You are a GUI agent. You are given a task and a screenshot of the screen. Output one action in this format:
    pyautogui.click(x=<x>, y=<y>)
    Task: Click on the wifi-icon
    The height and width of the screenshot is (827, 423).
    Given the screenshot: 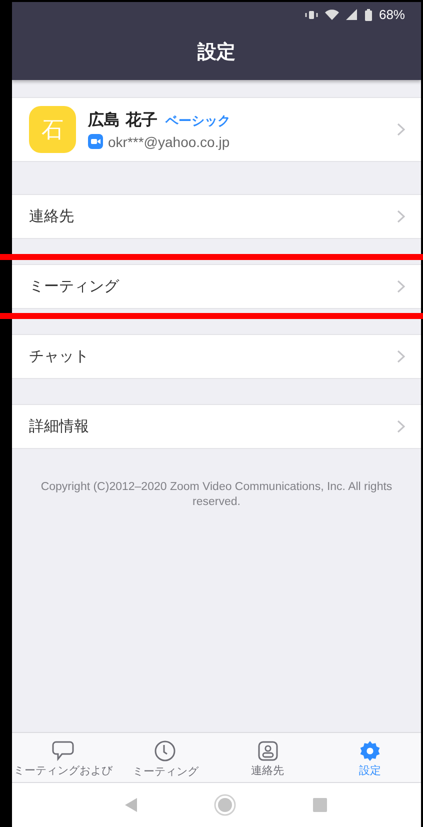 What is the action you would take?
    pyautogui.click(x=331, y=14)
    